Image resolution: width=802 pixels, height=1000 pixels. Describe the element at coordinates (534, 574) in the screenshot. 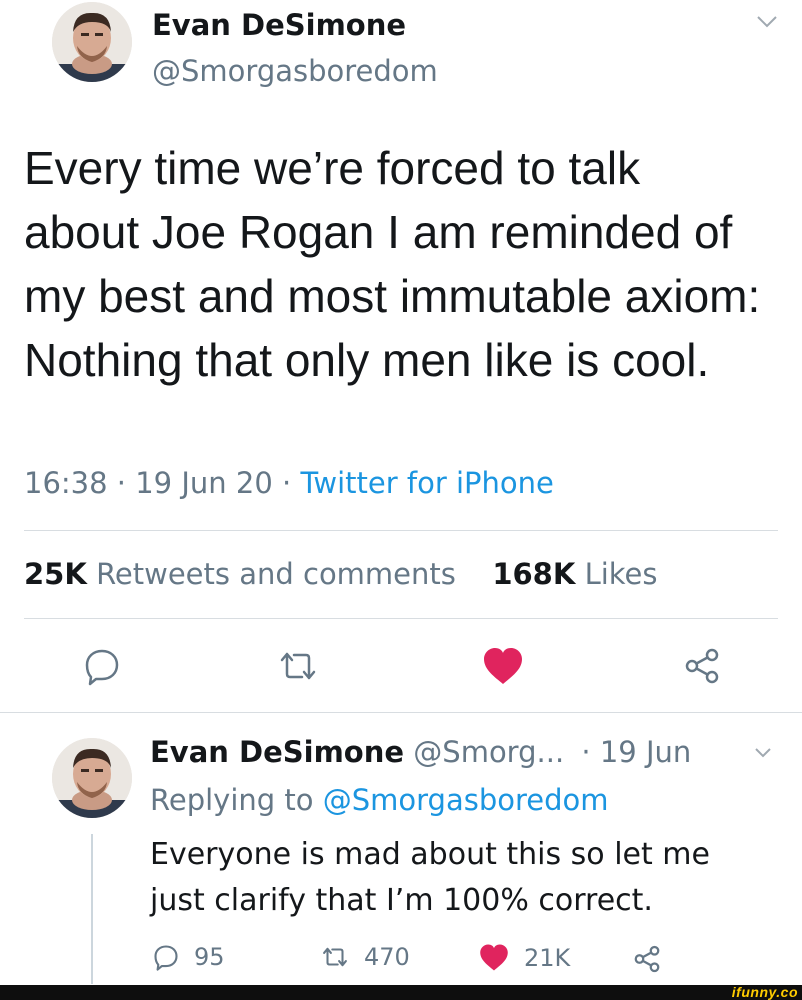

I see `likes-count: 168K` at that location.